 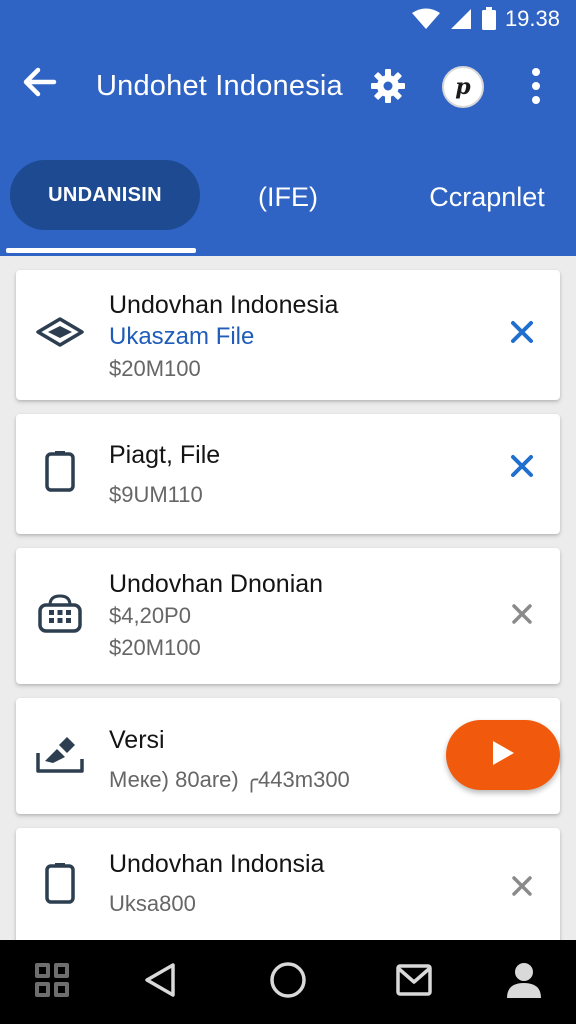 I want to click on tab-label: UNDANISIN, so click(x=105, y=194).